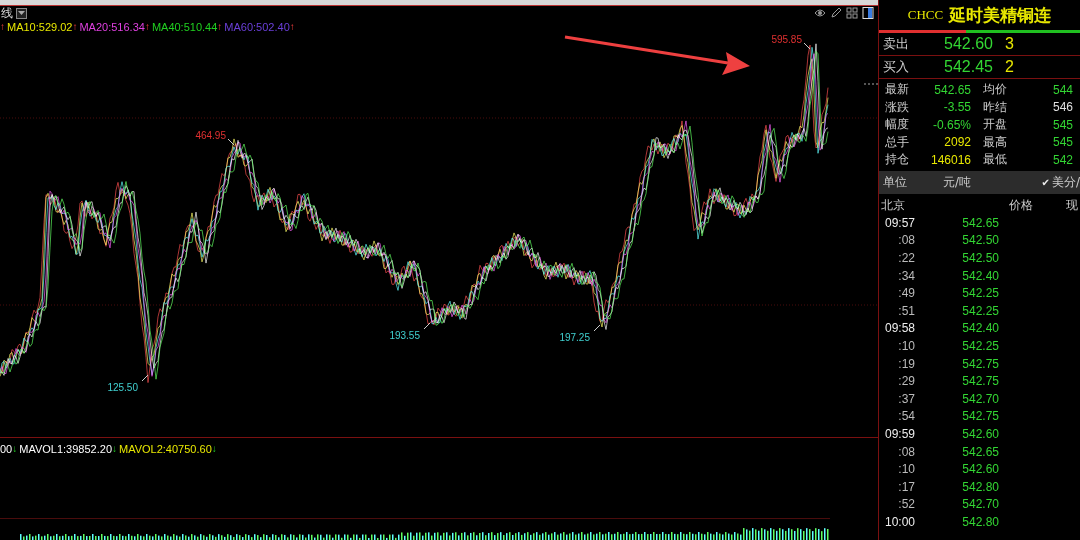 This screenshot has height=540, width=1080. What do you see at coordinates (995, 90) in the screenshot?
I see `stat-label: 均价` at bounding box center [995, 90].